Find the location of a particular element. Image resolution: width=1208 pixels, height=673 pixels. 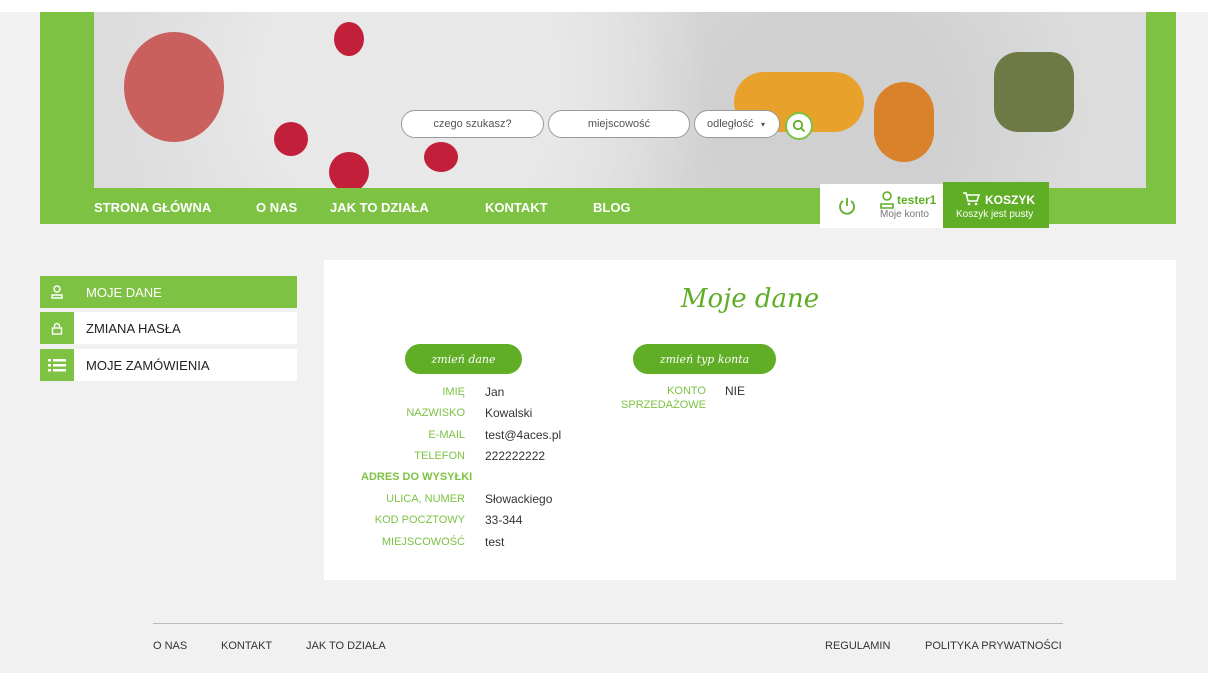

nav-about: O NAS is located at coordinates (276, 207).